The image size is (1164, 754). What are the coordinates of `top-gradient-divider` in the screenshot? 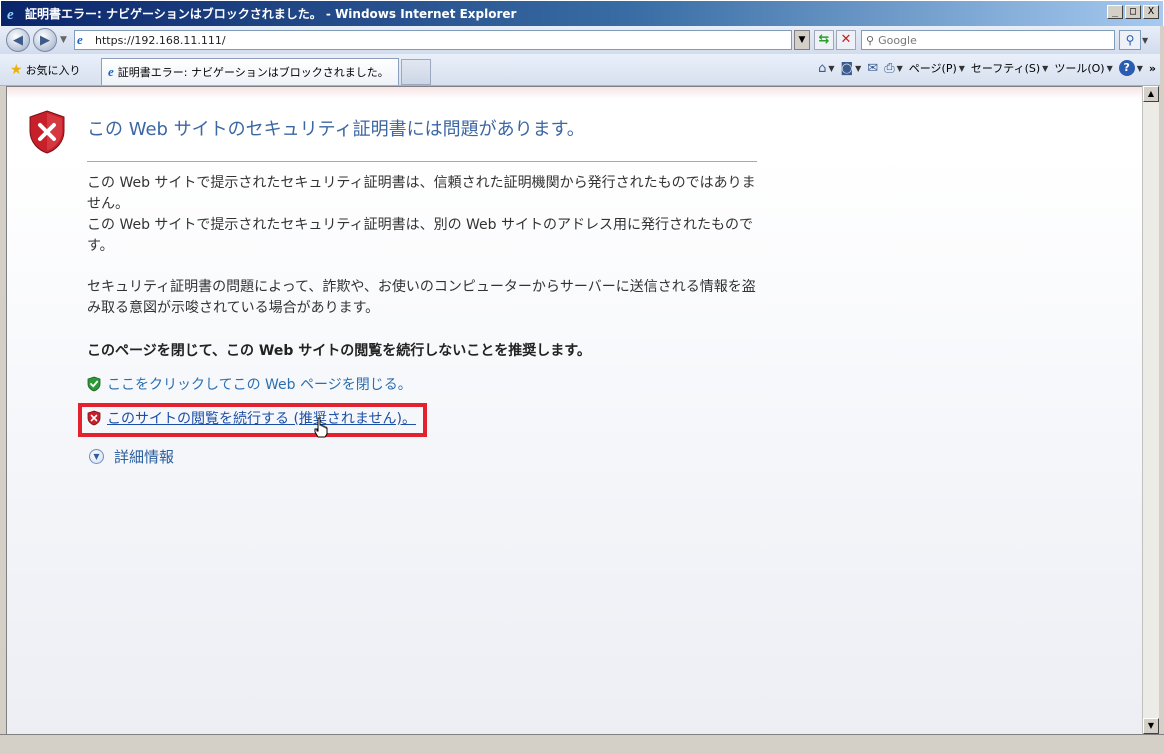 It's located at (574, 93).